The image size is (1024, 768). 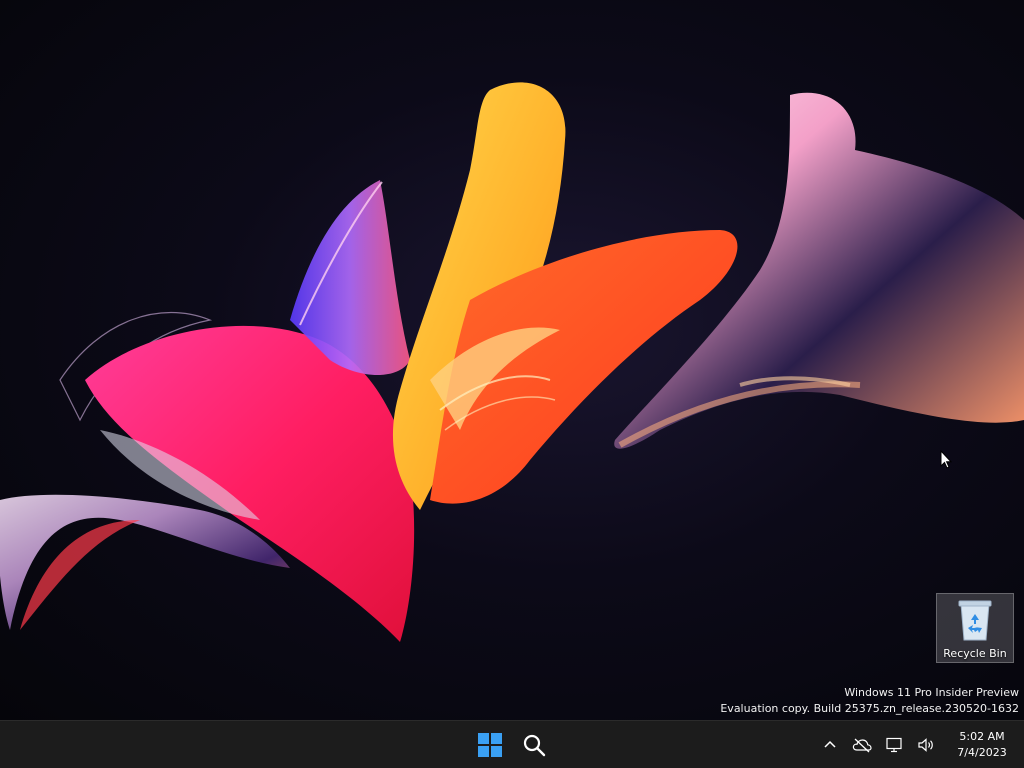 What do you see at coordinates (982, 736) in the screenshot?
I see `clock-time: 5:02 AM` at bounding box center [982, 736].